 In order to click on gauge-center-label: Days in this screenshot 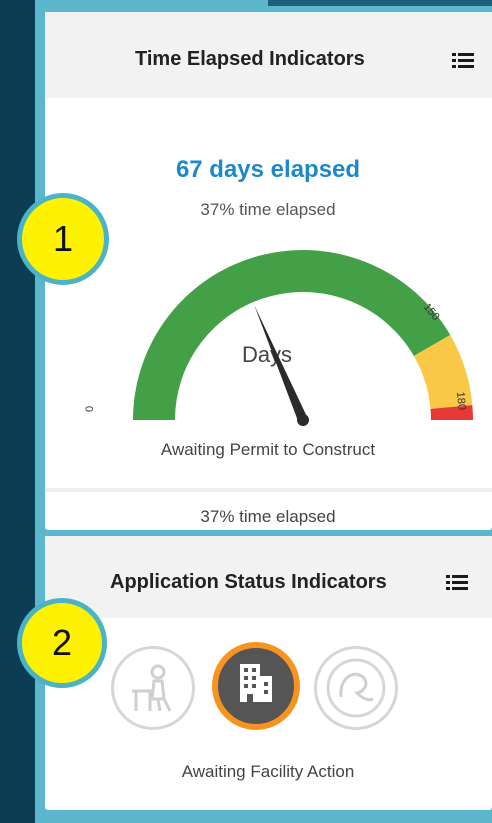, I will do `click(267, 354)`.